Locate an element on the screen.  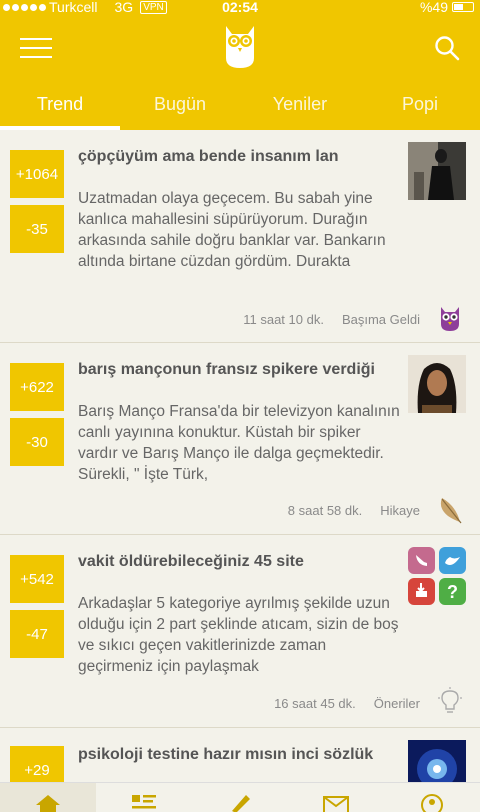
upvote-button: +1064 is located at coordinates (37, 174).